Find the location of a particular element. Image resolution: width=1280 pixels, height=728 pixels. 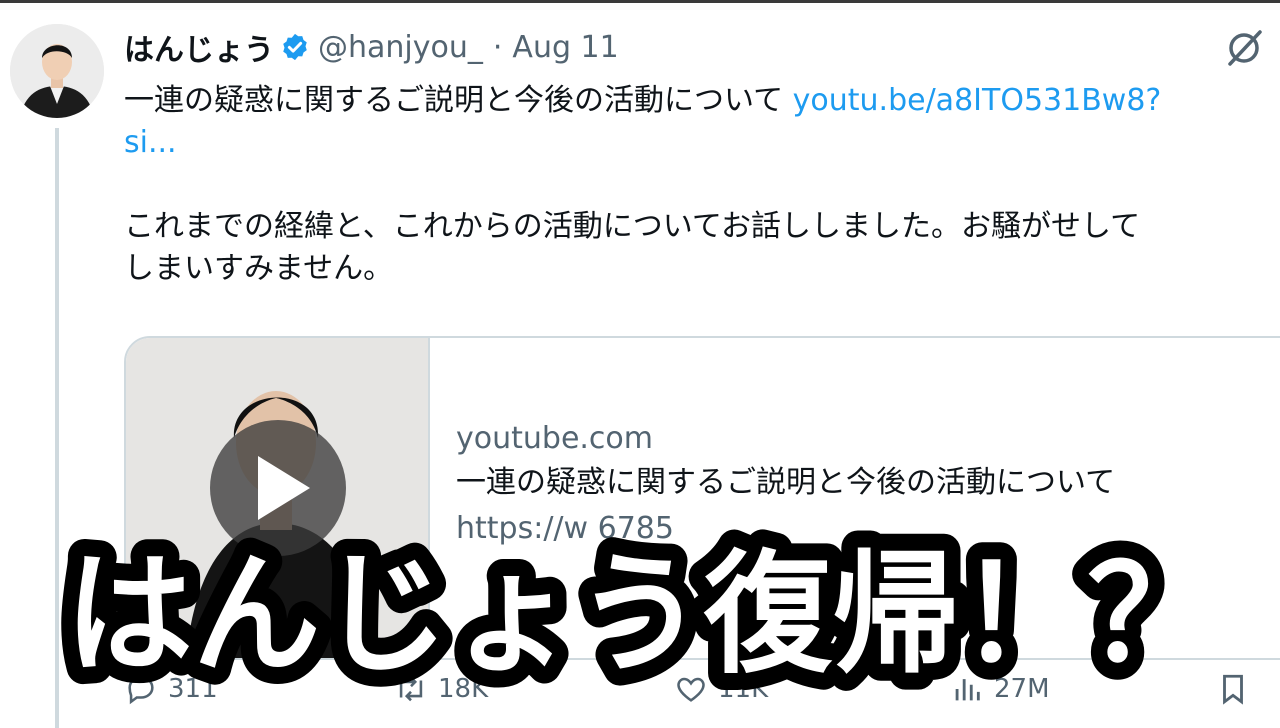

like-icon is located at coordinates (691, 689).